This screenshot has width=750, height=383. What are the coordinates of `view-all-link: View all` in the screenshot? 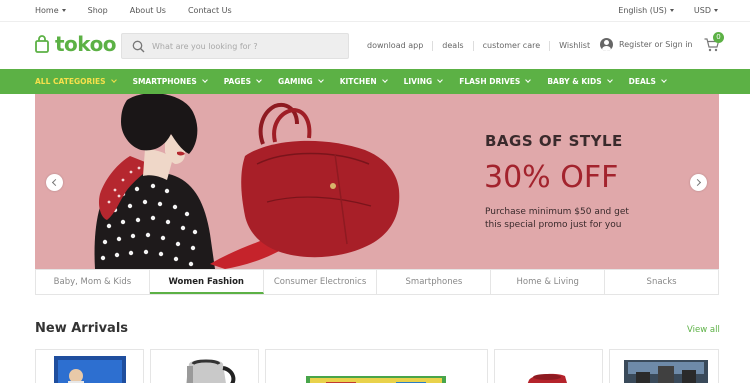 It's located at (703, 330).